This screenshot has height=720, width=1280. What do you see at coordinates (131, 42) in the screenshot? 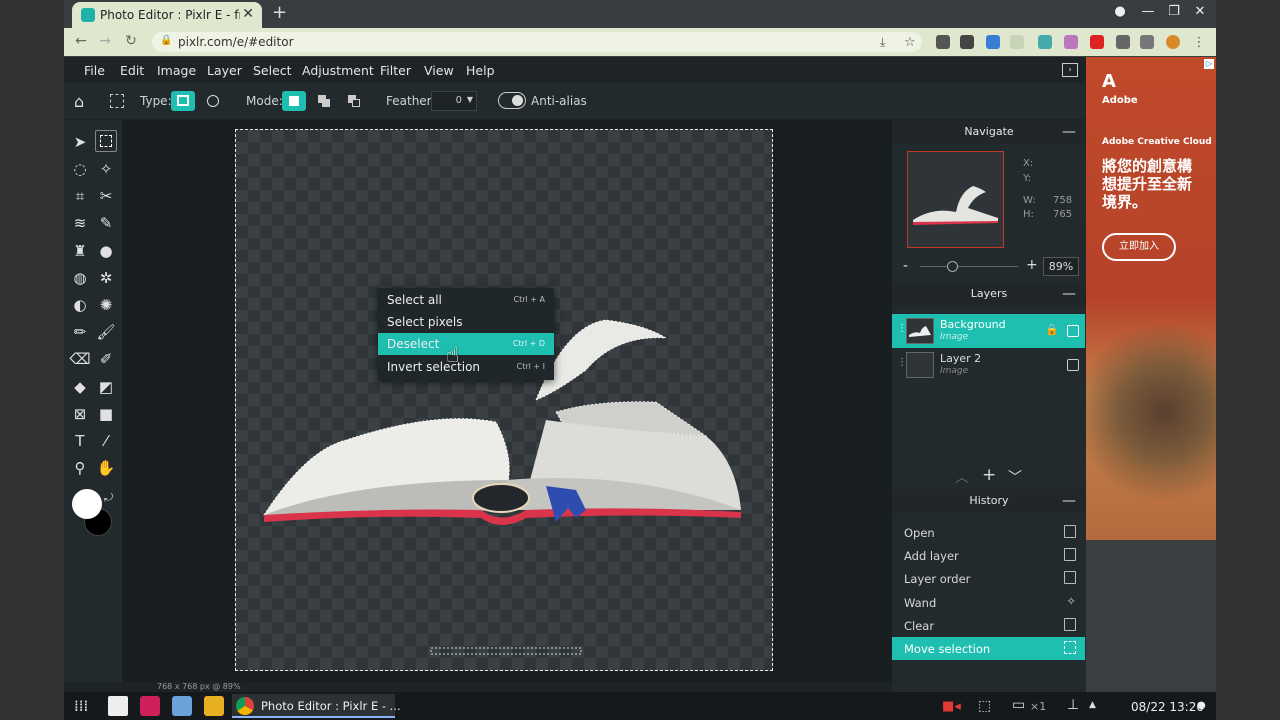
I see `reload-icon: ↻` at bounding box center [131, 42].